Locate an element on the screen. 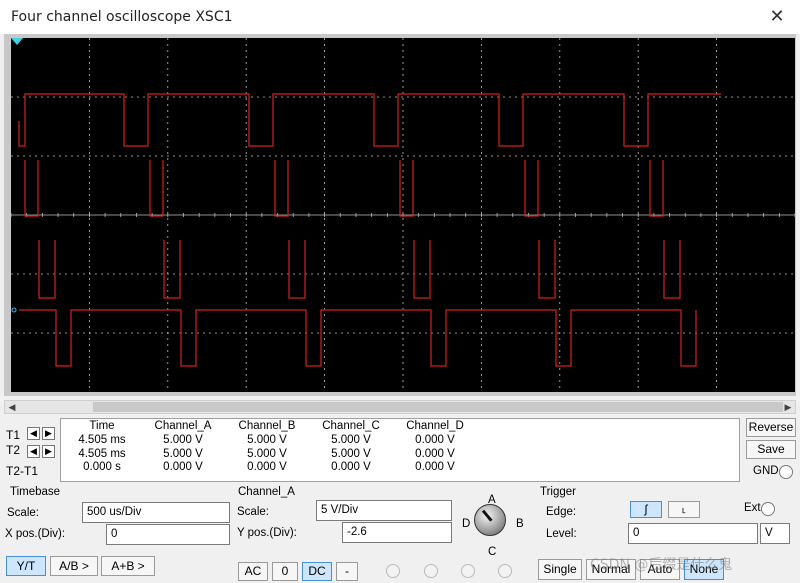  window-title: Four channel oscilloscope XSC1 is located at coordinates (122, 17).